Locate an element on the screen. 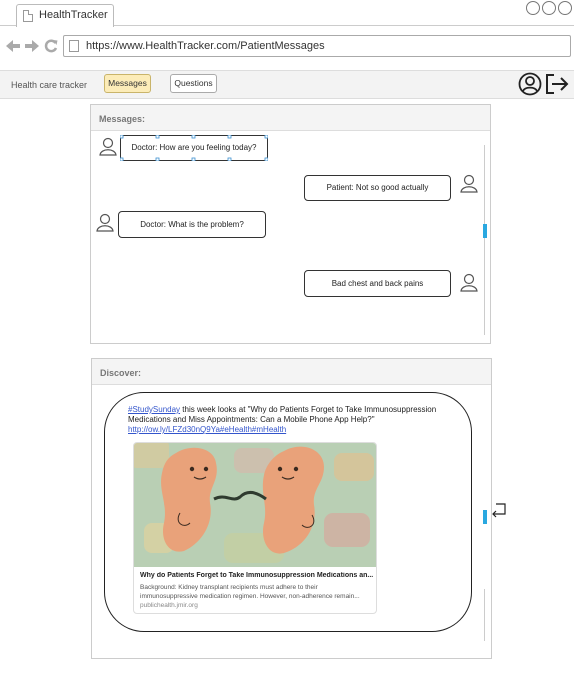  discover-scroll-thumb is located at coordinates (485, 517).